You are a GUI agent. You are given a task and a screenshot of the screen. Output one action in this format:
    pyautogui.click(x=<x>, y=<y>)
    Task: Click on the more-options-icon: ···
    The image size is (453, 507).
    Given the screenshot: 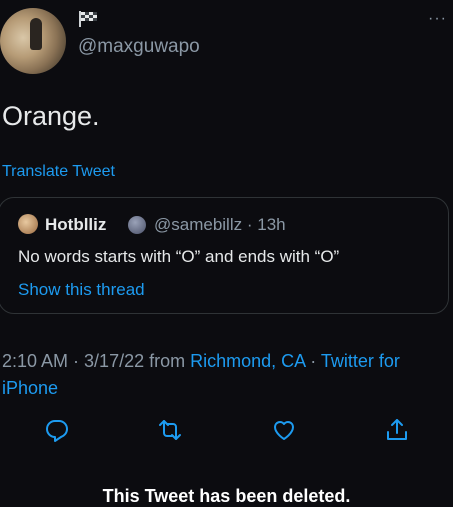 What is the action you would take?
    pyautogui.click(x=437, y=19)
    